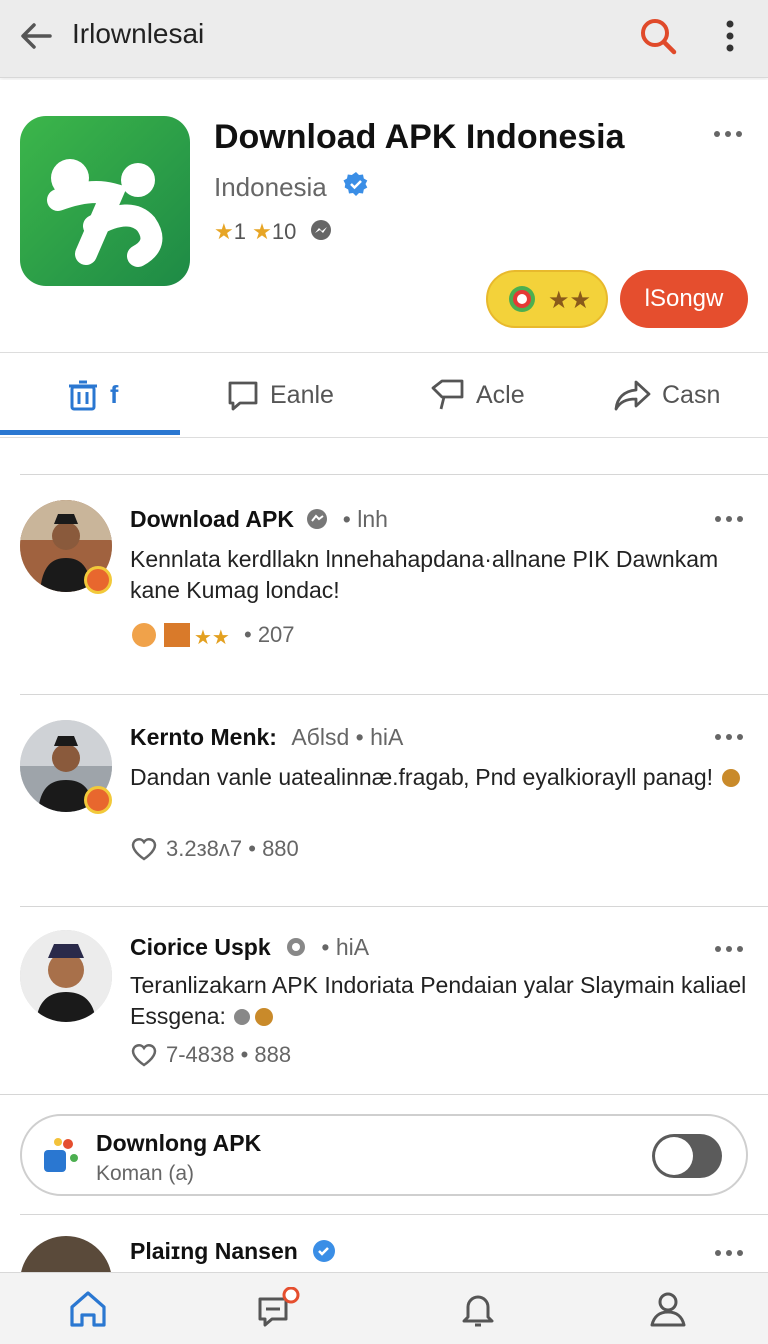 The height and width of the screenshot is (1344, 768). I want to click on post-stats: 3.2ᴈ8ᴧ7 • 880, so click(214, 849).